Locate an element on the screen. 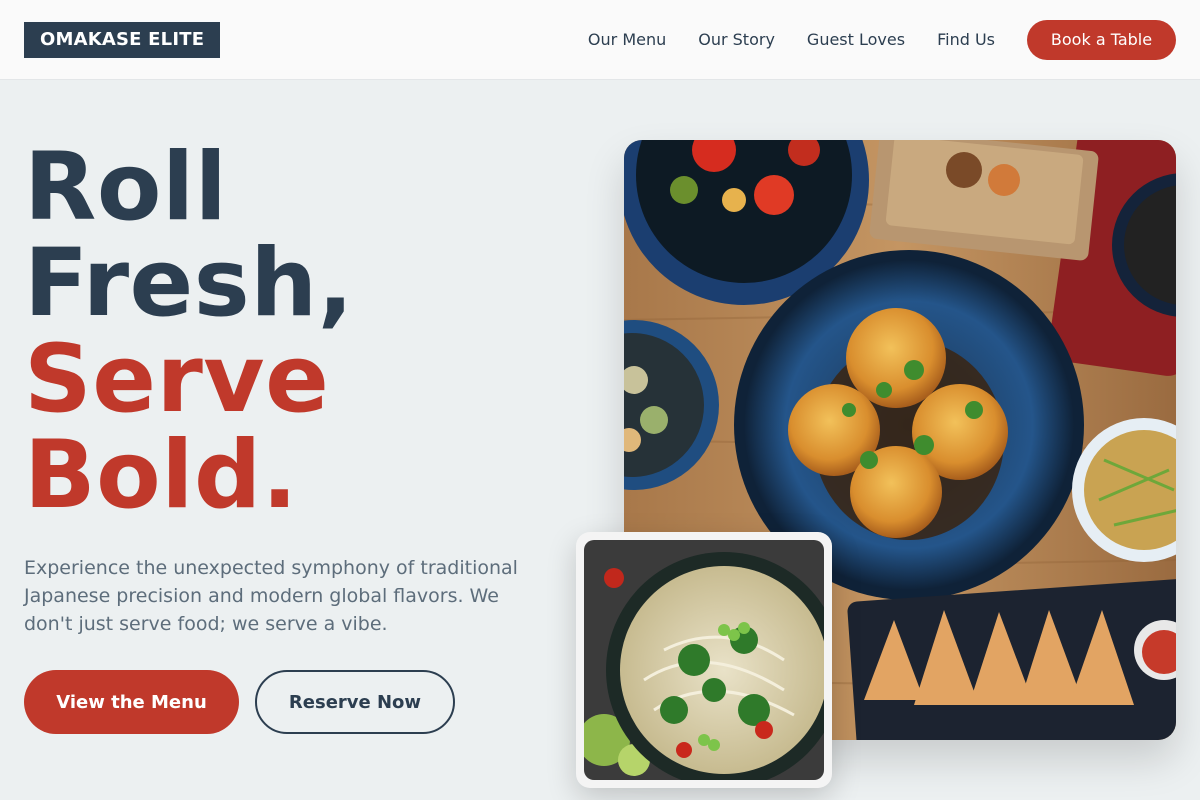  nav-link-our-menu: Our Menu is located at coordinates (627, 39).